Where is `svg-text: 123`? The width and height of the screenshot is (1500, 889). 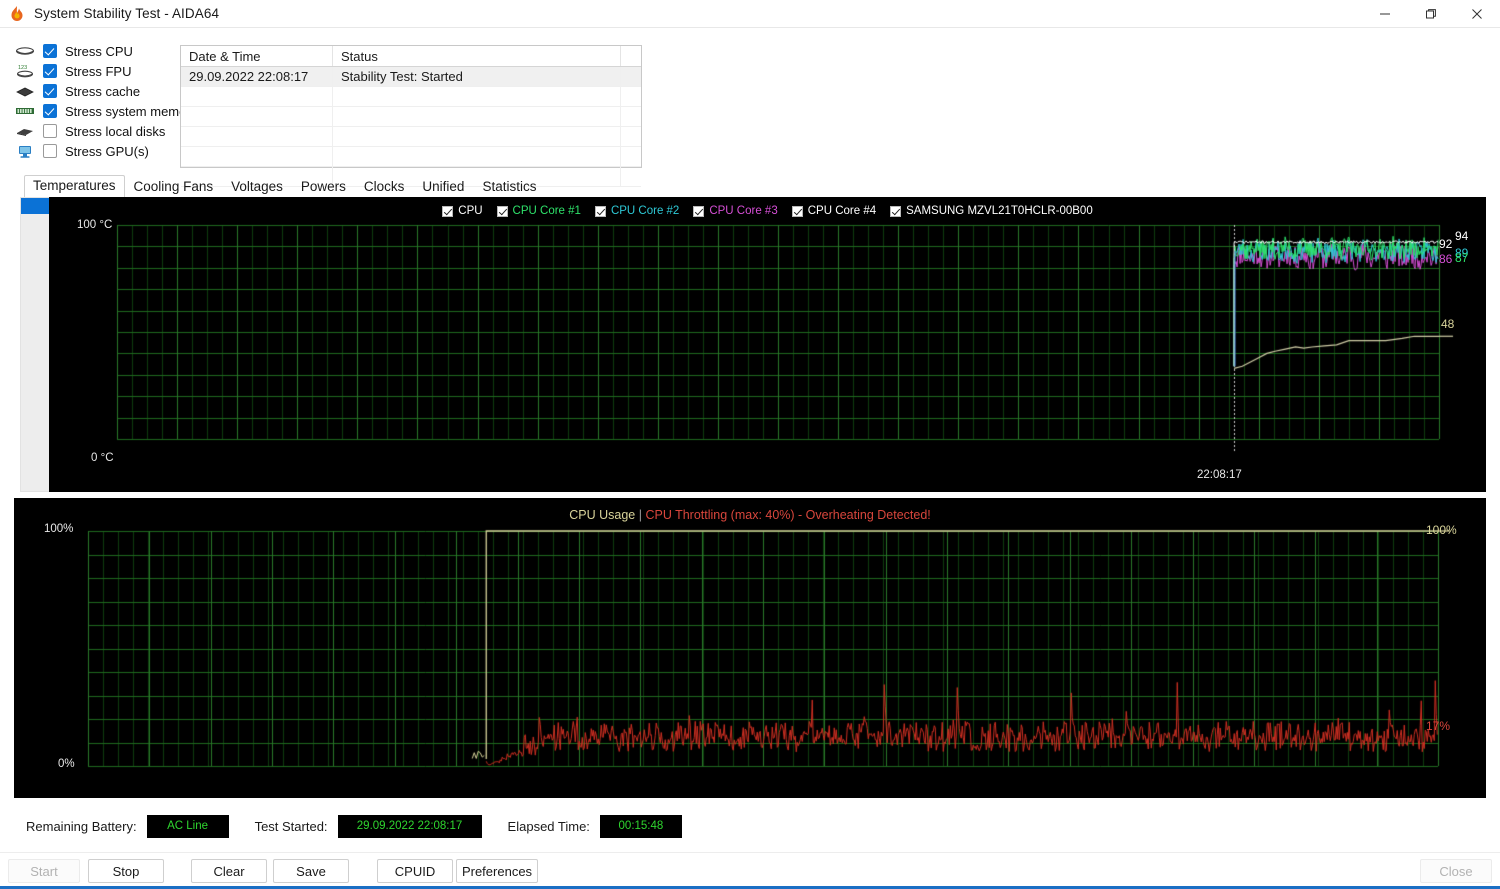
svg-text: 123 is located at coordinates (22, 68).